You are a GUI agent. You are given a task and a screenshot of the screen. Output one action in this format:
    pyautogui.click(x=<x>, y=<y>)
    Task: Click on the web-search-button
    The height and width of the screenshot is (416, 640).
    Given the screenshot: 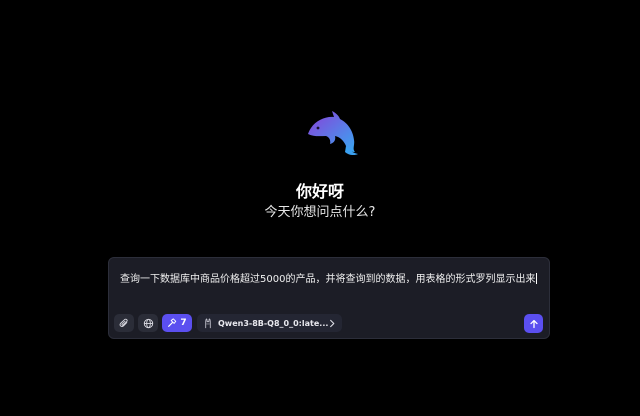 What is the action you would take?
    pyautogui.click(x=148, y=323)
    